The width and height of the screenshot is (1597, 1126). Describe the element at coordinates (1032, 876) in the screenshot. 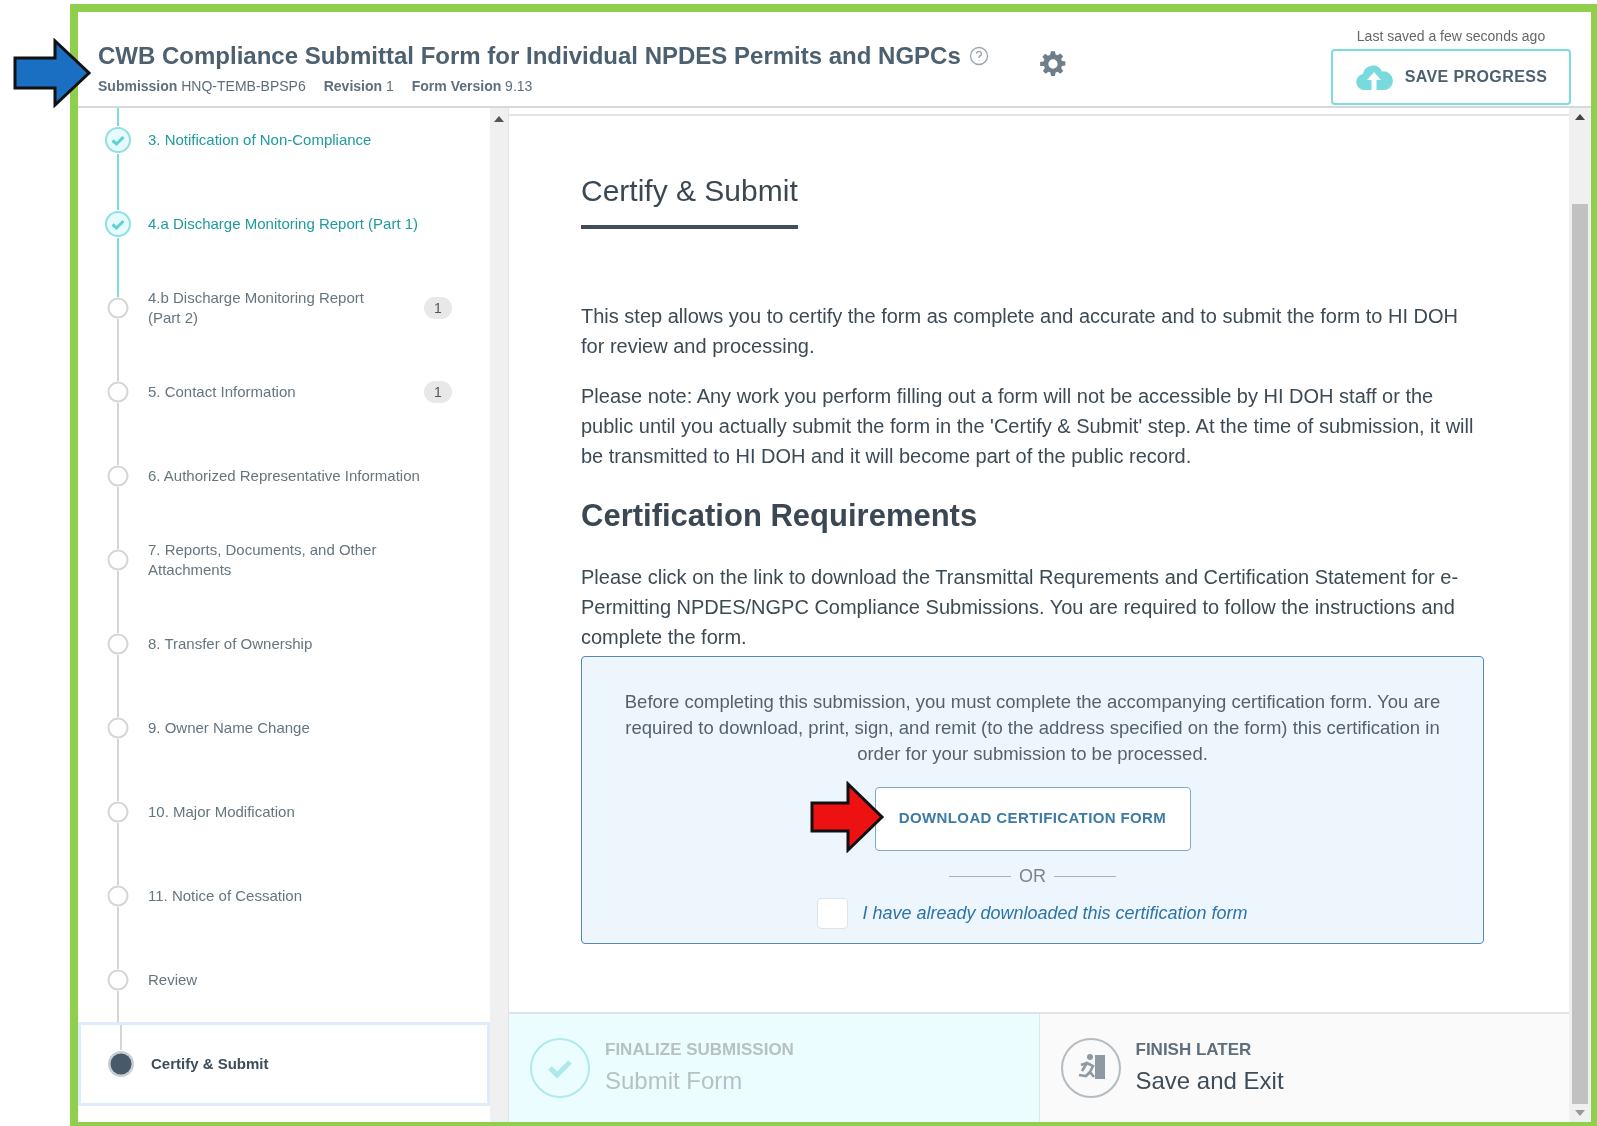

I see `or-divider-text: OR` at that location.